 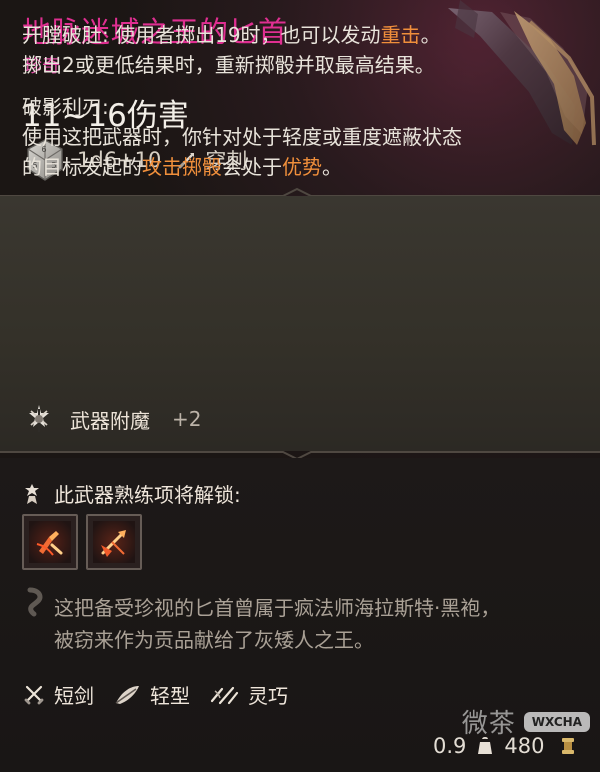 I want to click on enchantment-row: 武器附魔 +2, so click(x=111, y=419).